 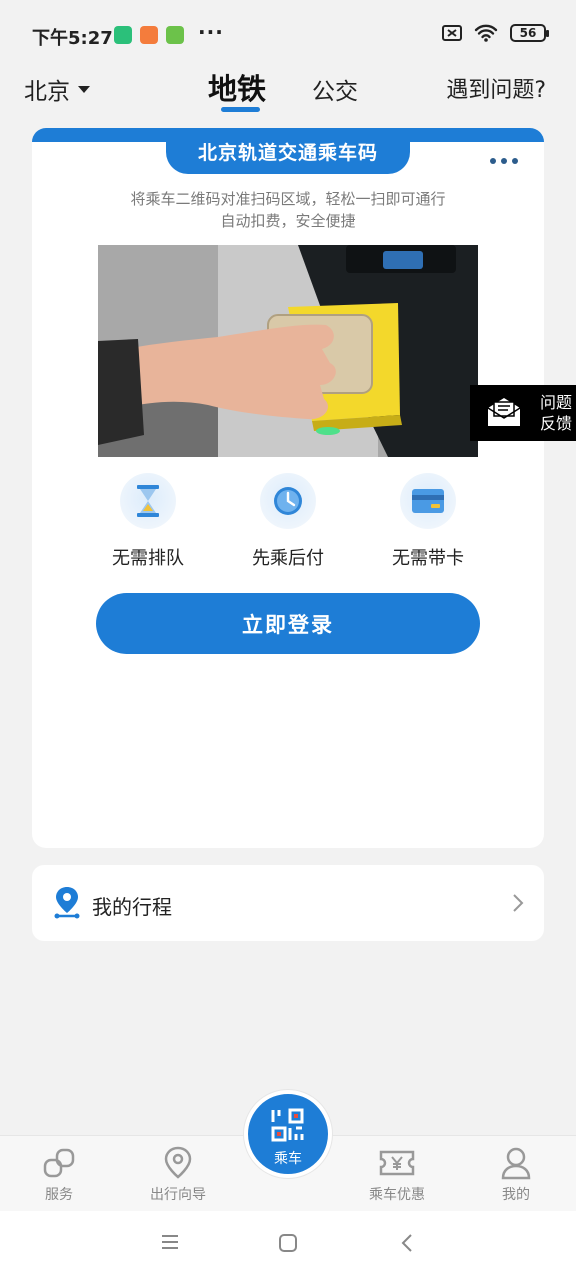 What do you see at coordinates (148, 501) in the screenshot?
I see `hourglass-icon` at bounding box center [148, 501].